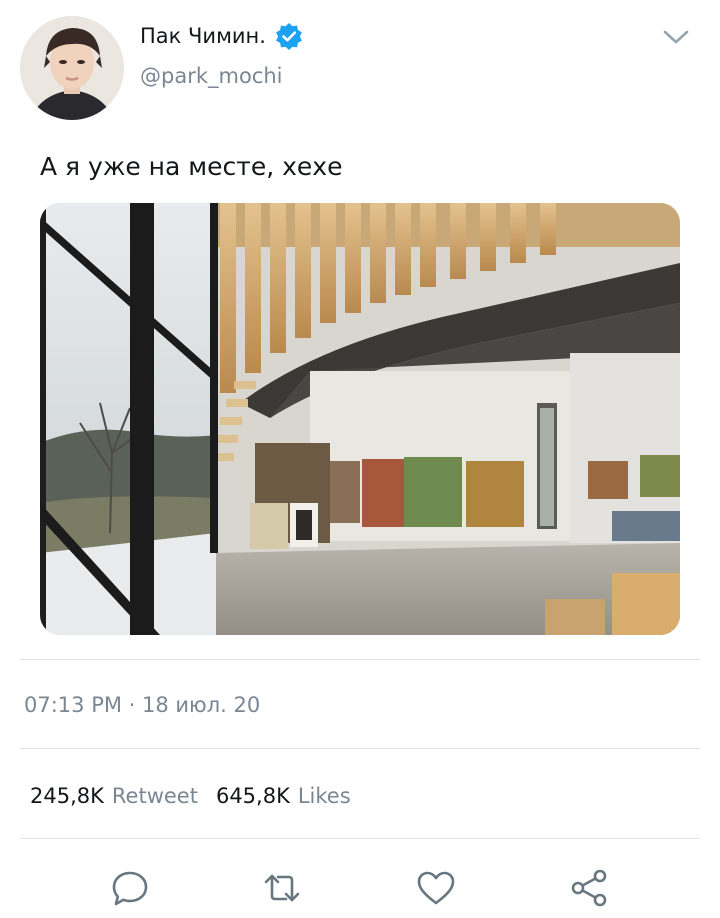  What do you see at coordinates (436, 888) in the screenshot?
I see `like-icon` at bounding box center [436, 888].